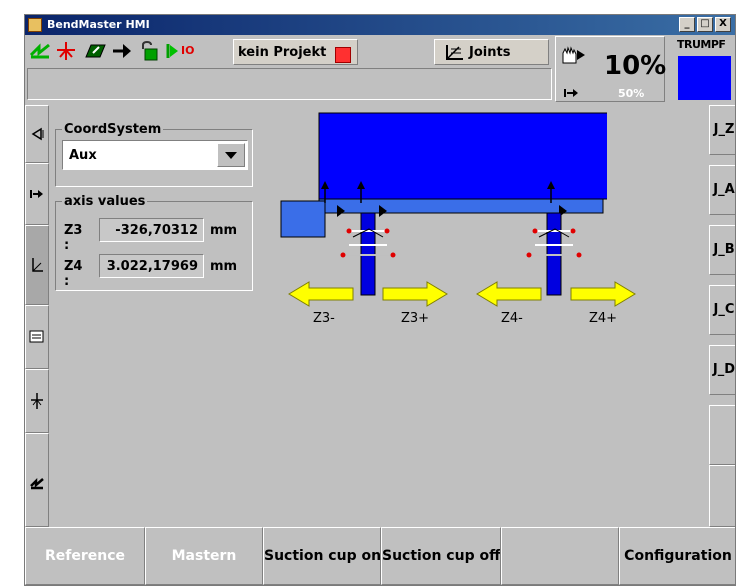  I want to click on joint-button-j-d: J_D, so click(722, 370).